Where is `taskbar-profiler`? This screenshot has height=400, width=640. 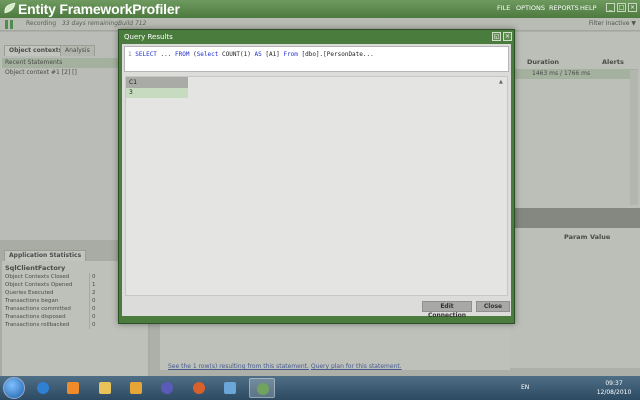 taskbar-profiler is located at coordinates (262, 388).